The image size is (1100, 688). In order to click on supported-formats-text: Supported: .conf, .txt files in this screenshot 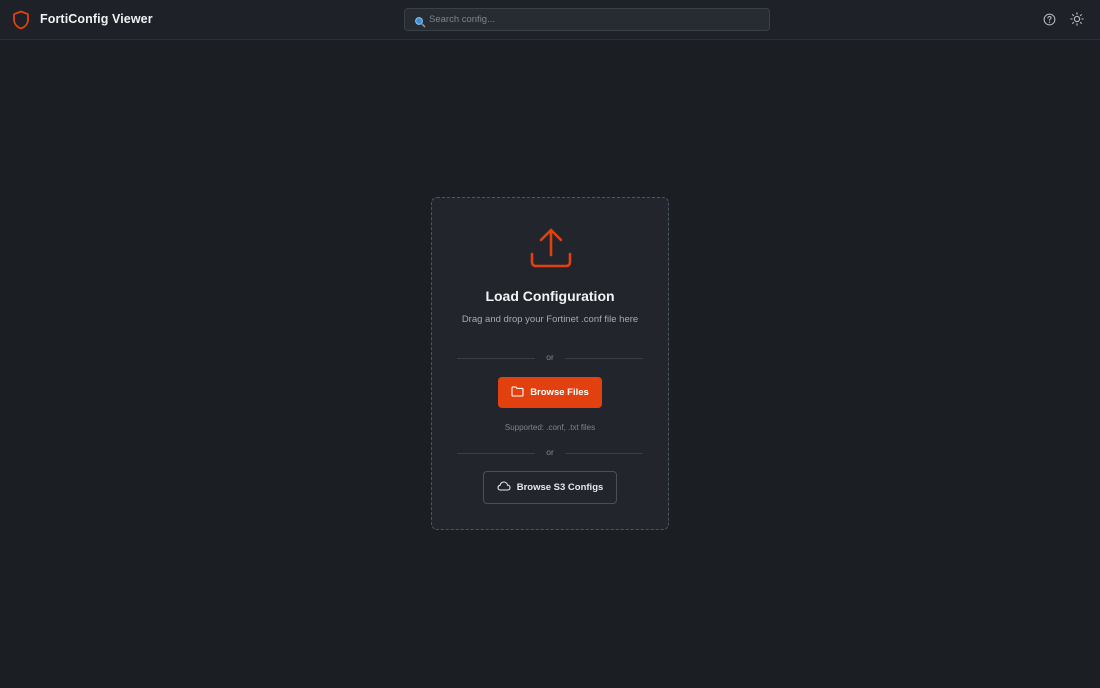, I will do `click(550, 427)`.